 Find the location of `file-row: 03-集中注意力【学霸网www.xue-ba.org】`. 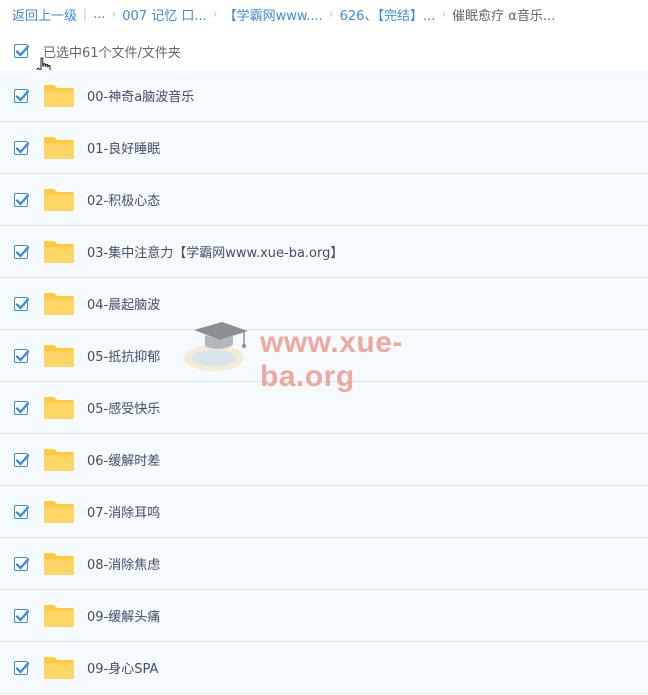

file-row: 03-集中注意力【学霸网www.xue-ba.org】 is located at coordinates (324, 252).